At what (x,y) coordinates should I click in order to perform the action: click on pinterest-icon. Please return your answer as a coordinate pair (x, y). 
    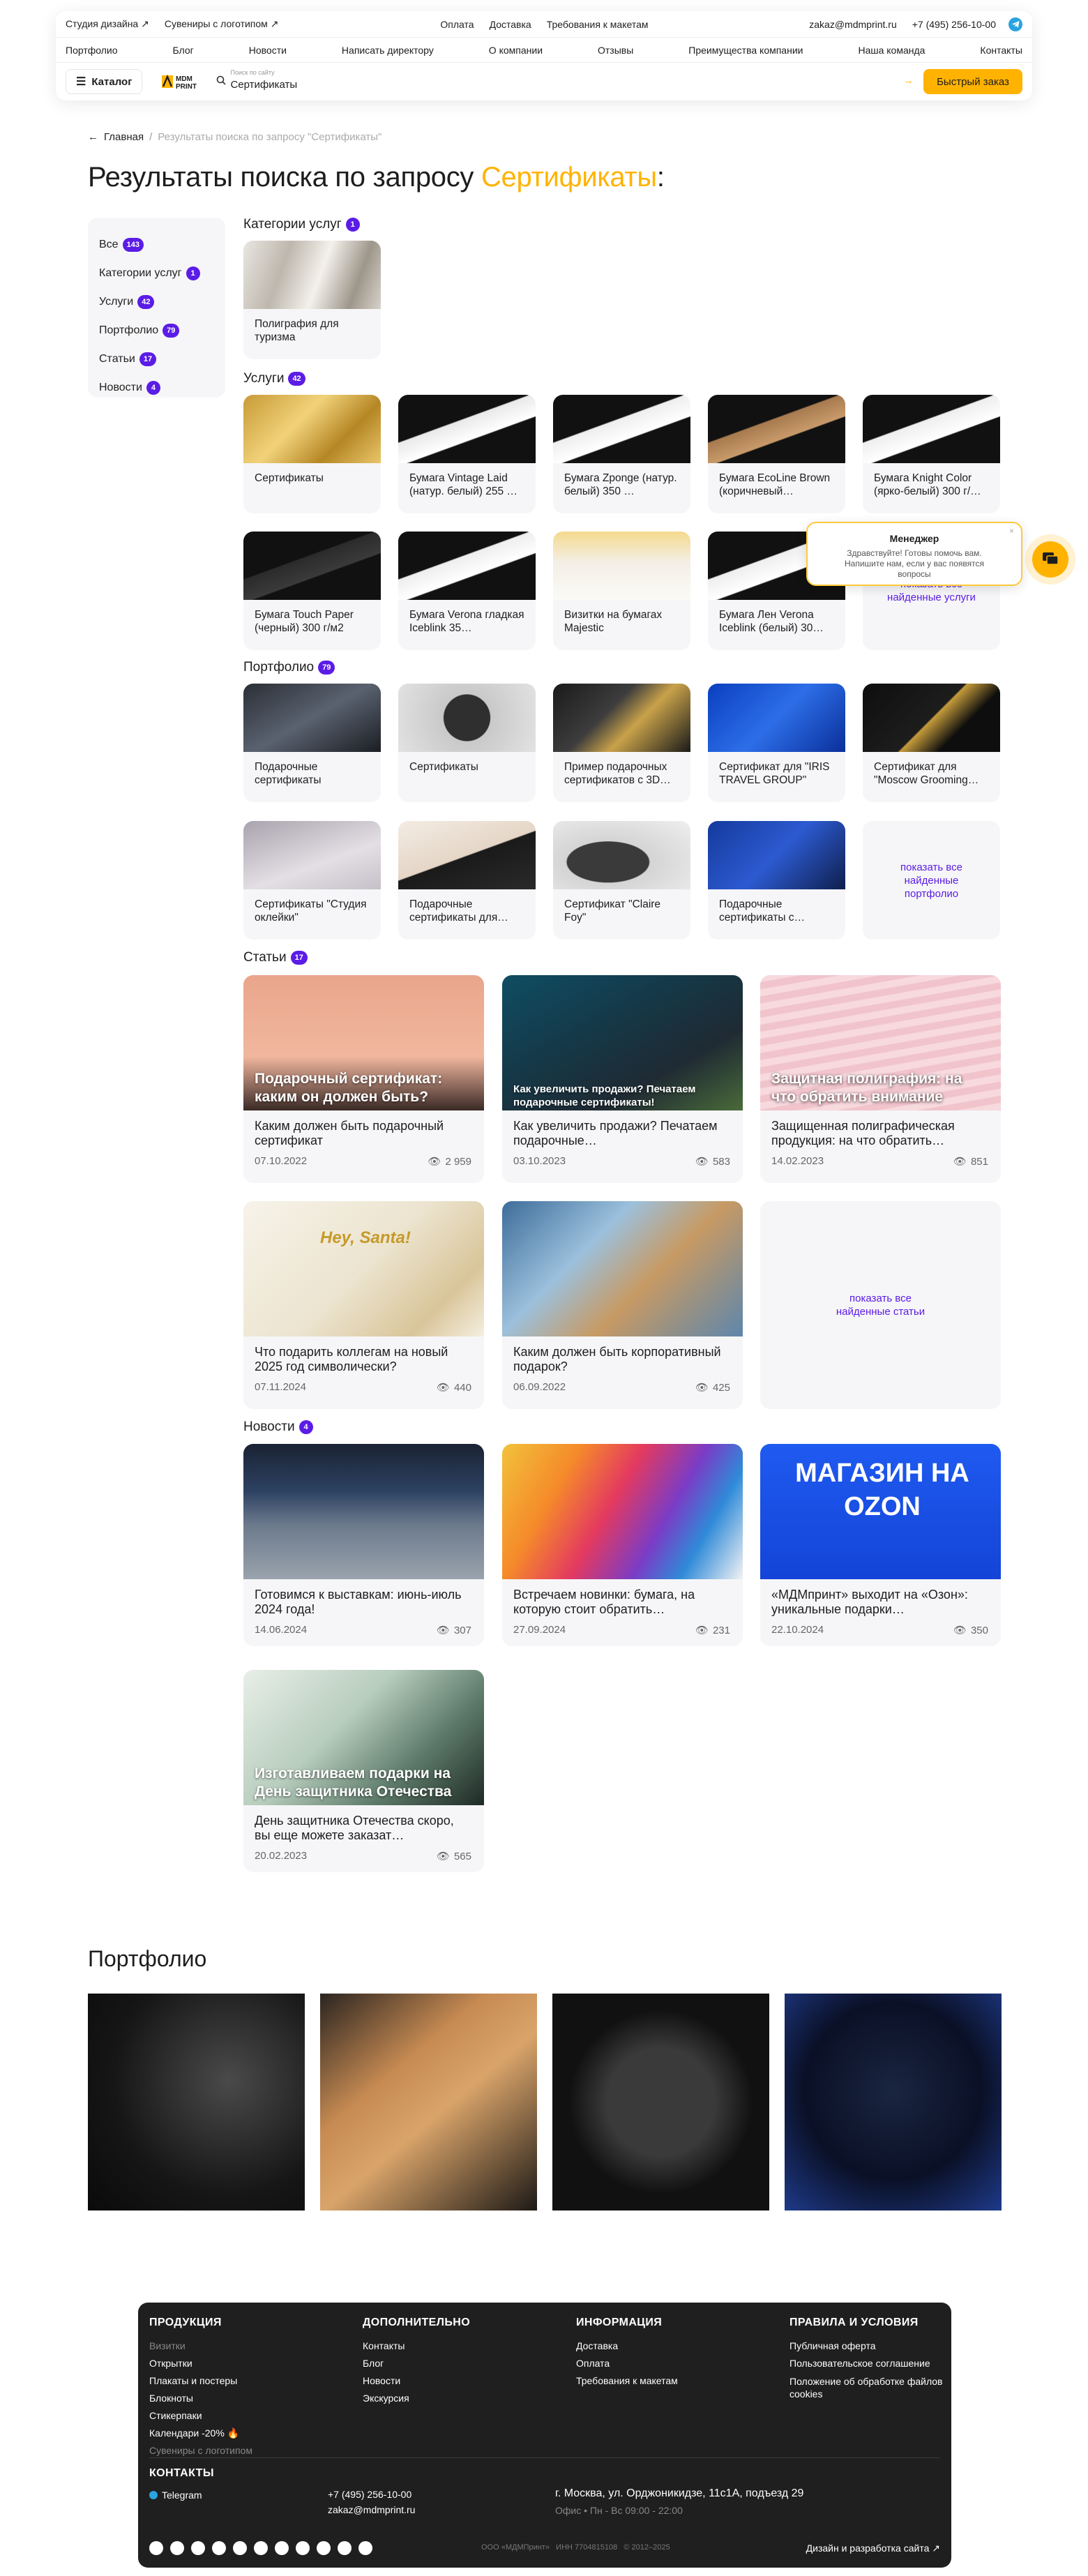
    Looking at the image, I should click on (282, 2548).